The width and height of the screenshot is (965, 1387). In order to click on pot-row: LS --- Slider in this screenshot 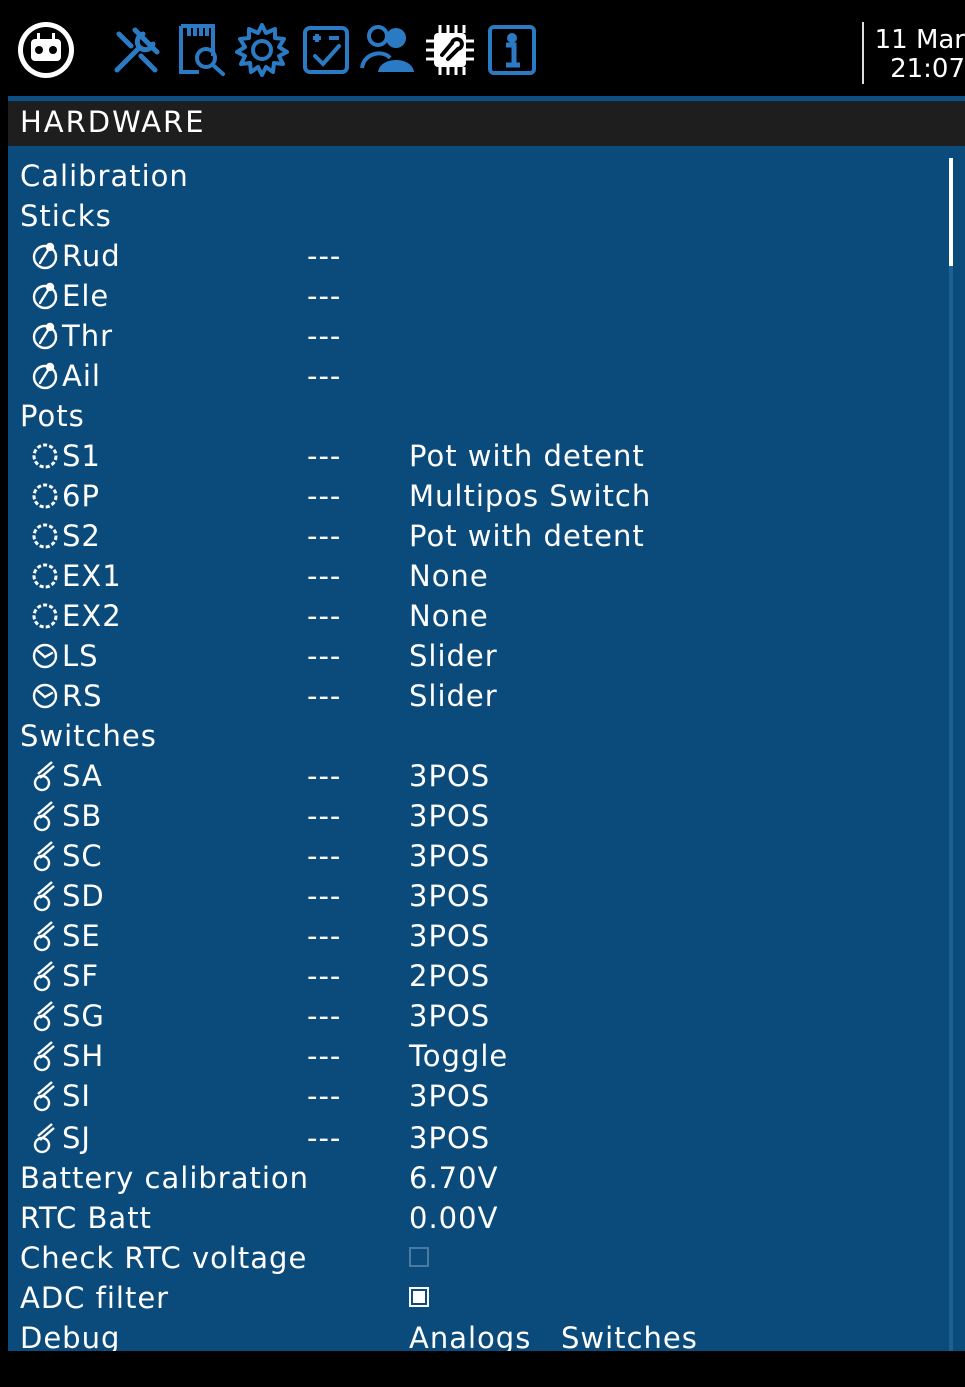, I will do `click(478, 656)`.